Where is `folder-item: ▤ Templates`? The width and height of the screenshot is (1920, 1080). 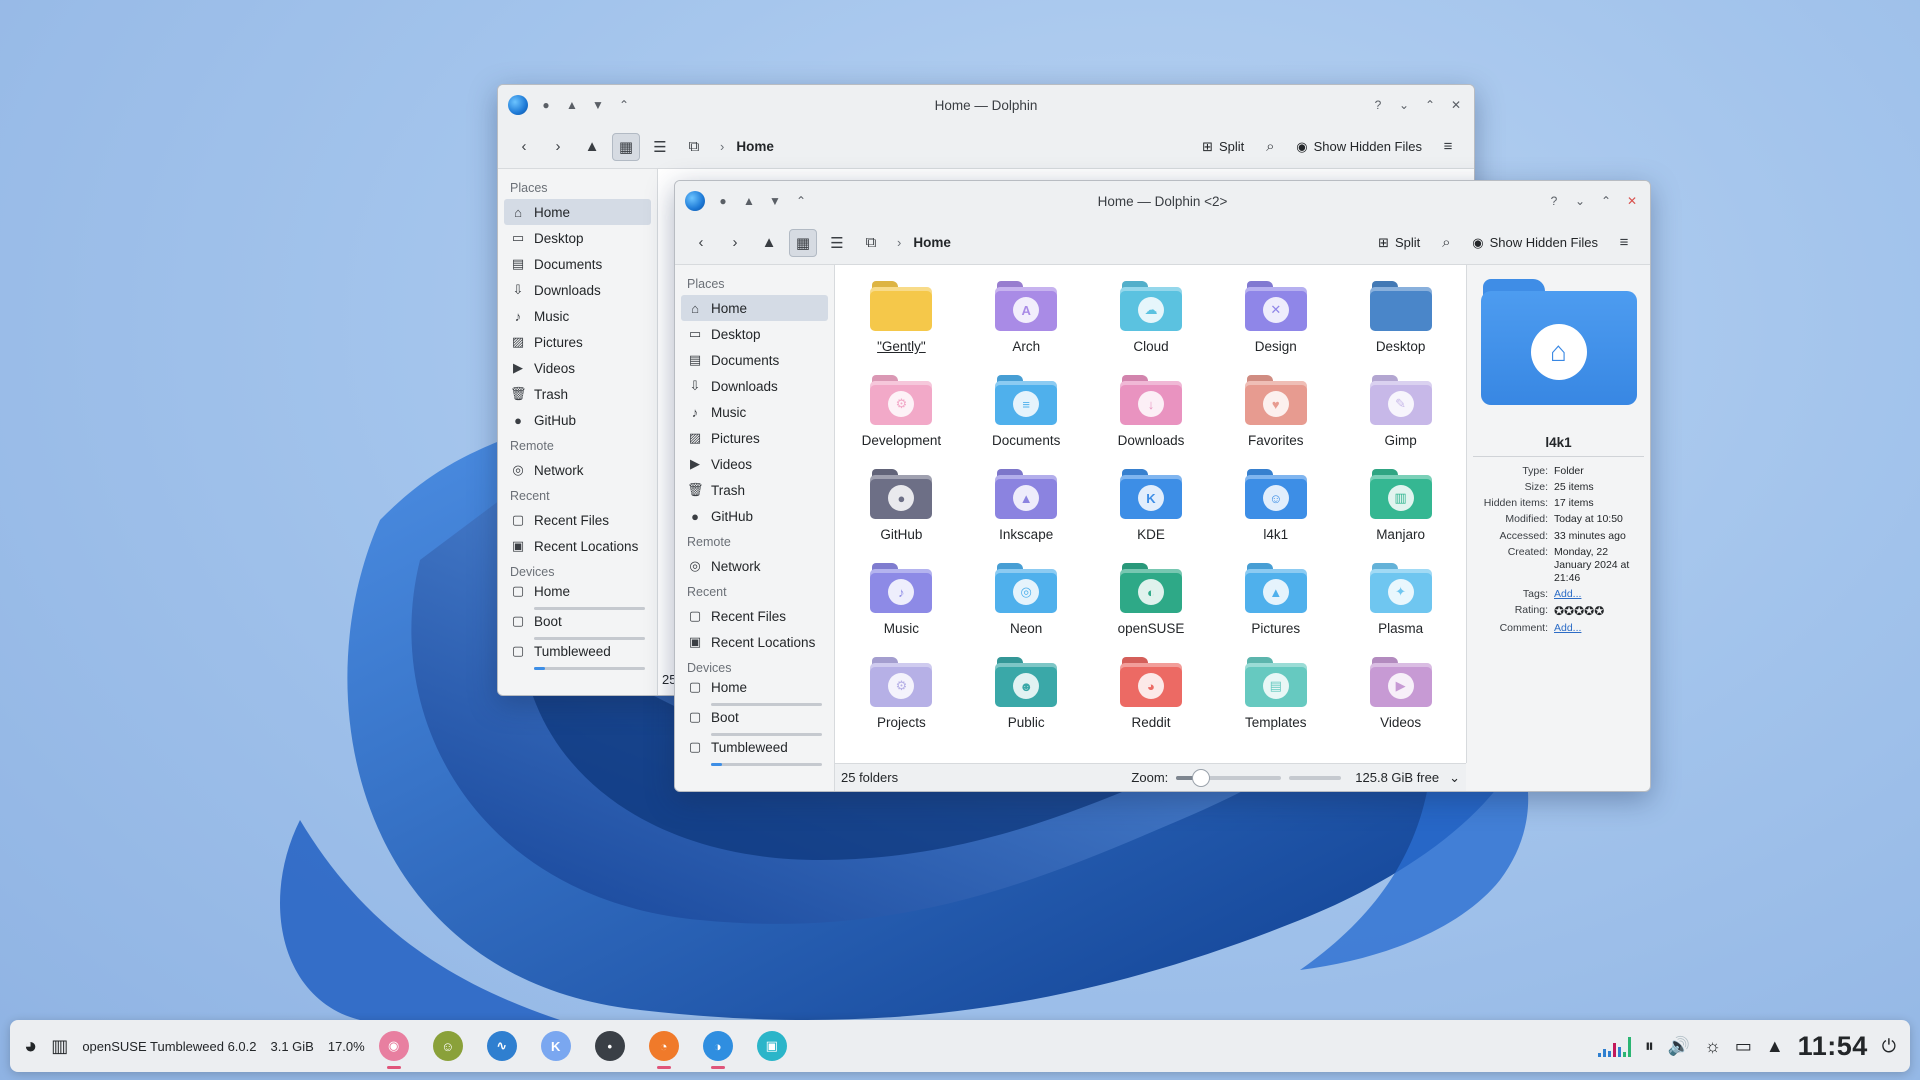
folder-item: ▤ Templates is located at coordinates (1275, 700).